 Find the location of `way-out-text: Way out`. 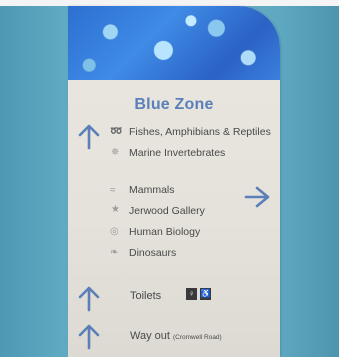

way-out-text: Way out is located at coordinates (150, 336).